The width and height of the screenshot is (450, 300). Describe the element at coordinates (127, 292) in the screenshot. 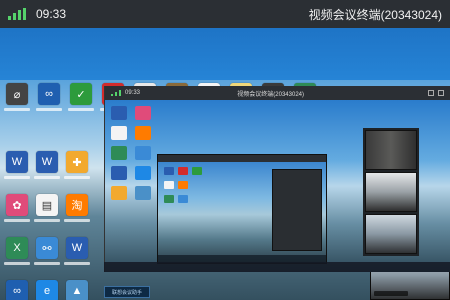

I see `meeting-assistant-label: 联想会议助手` at that location.